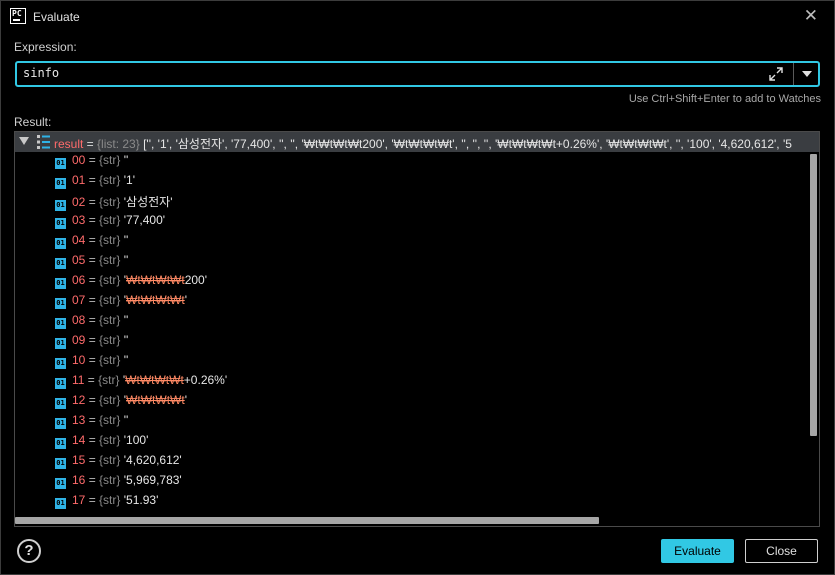 The width and height of the screenshot is (835, 575). I want to click on result-name: result, so click(69, 144).